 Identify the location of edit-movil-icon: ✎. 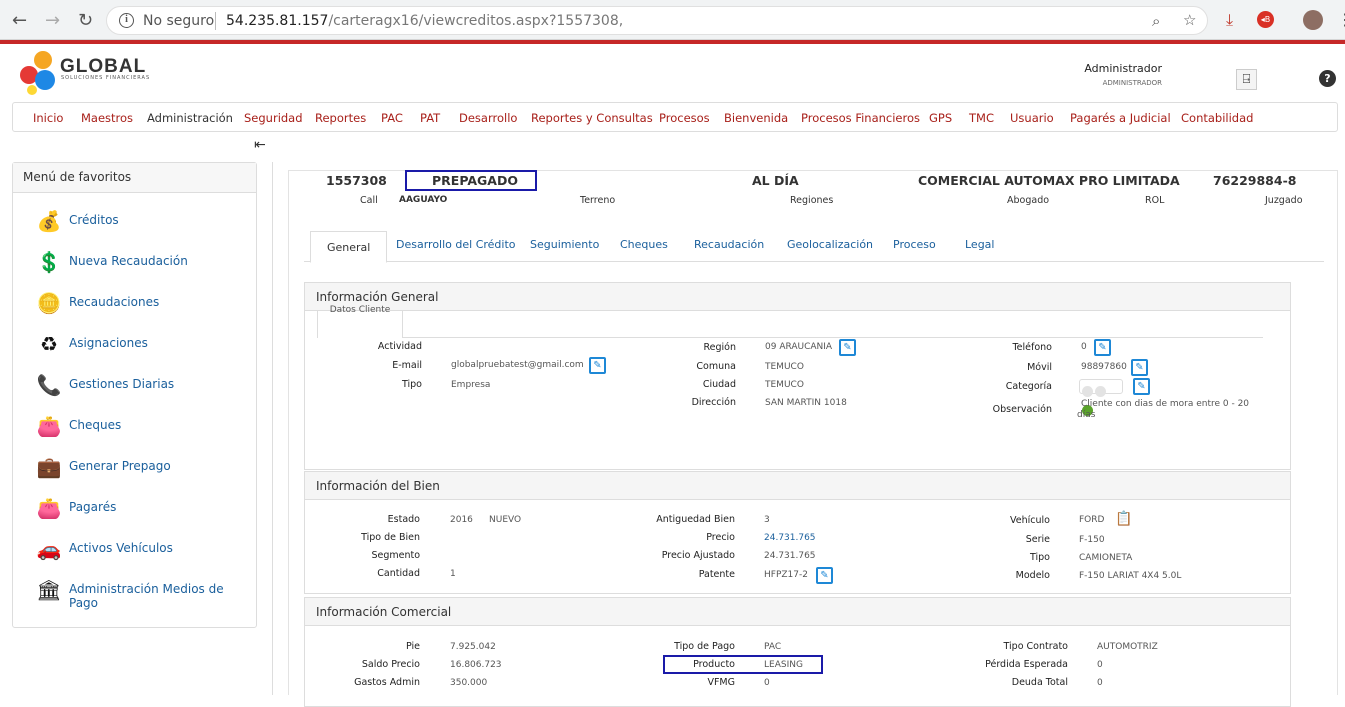
(1139, 367).